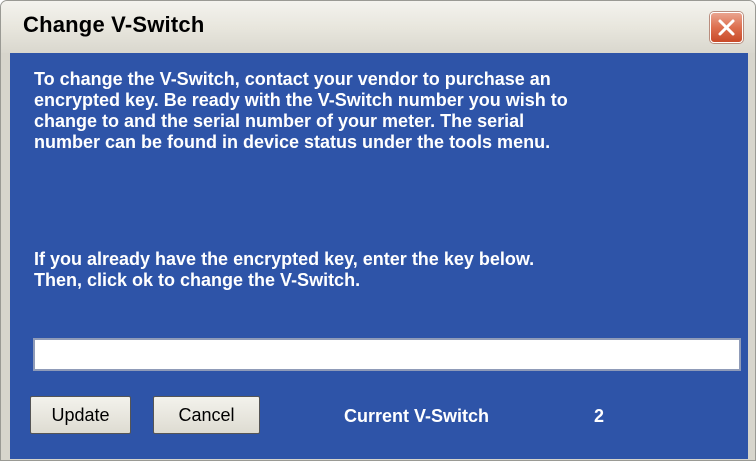 Image resolution: width=756 pixels, height=461 pixels. What do you see at coordinates (417, 416) in the screenshot?
I see `current-vswitch-label: Current V-Switch` at bounding box center [417, 416].